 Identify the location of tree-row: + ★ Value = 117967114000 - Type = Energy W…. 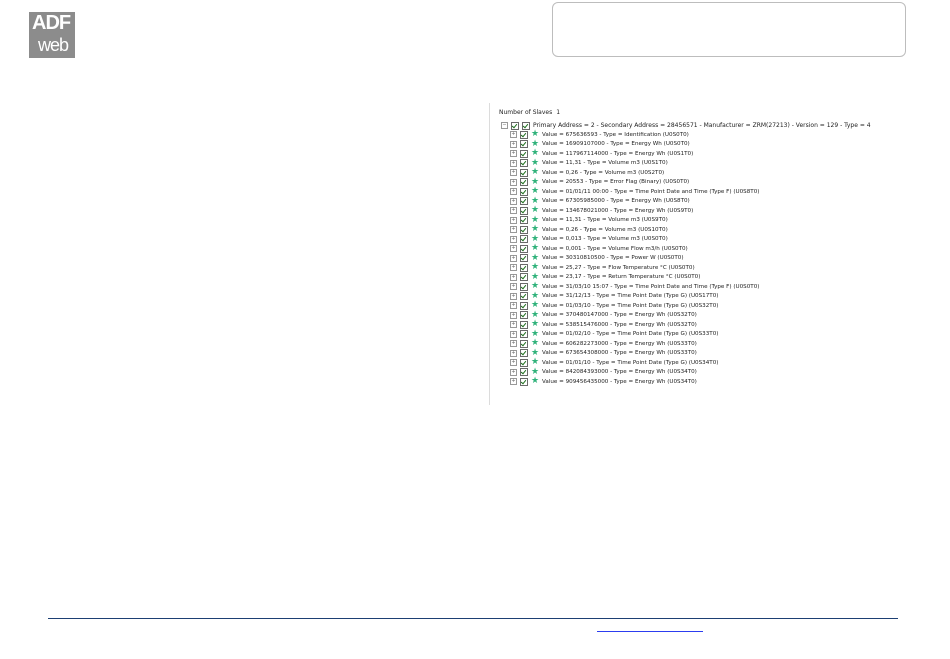
(634, 154).